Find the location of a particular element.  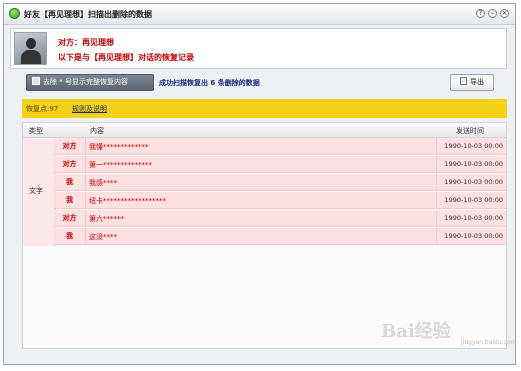

minimize-button: – is located at coordinates (492, 13).